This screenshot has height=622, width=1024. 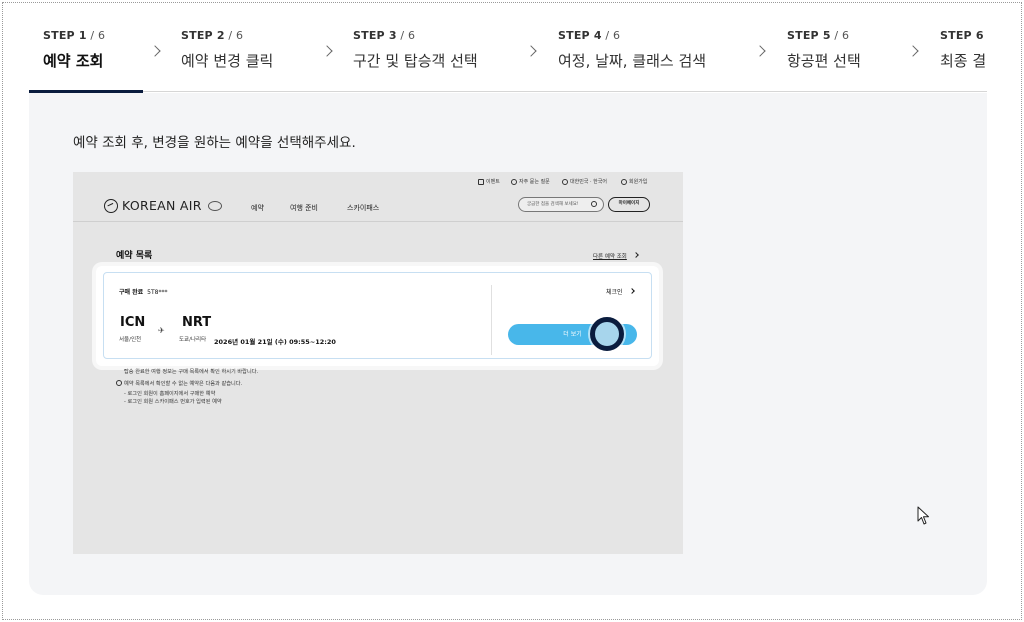 I want to click on gnb-item-travel-prep: 여행 준비, so click(x=304, y=208).